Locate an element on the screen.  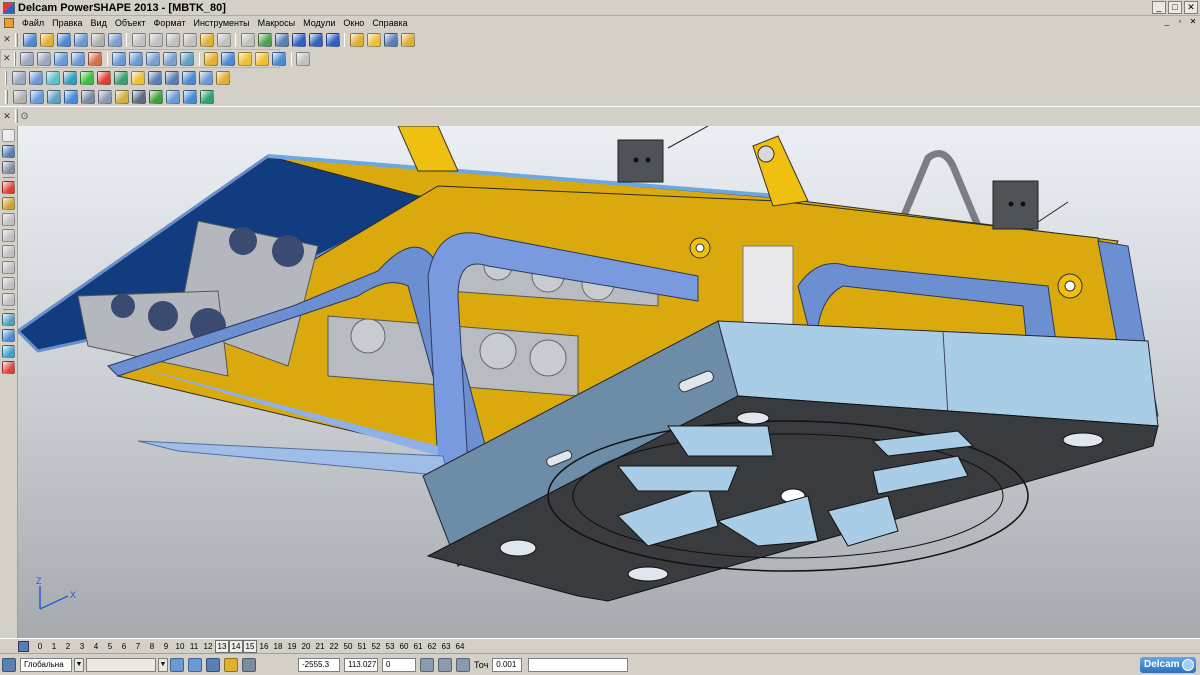
levels-icon is located at coordinates (23, 646).